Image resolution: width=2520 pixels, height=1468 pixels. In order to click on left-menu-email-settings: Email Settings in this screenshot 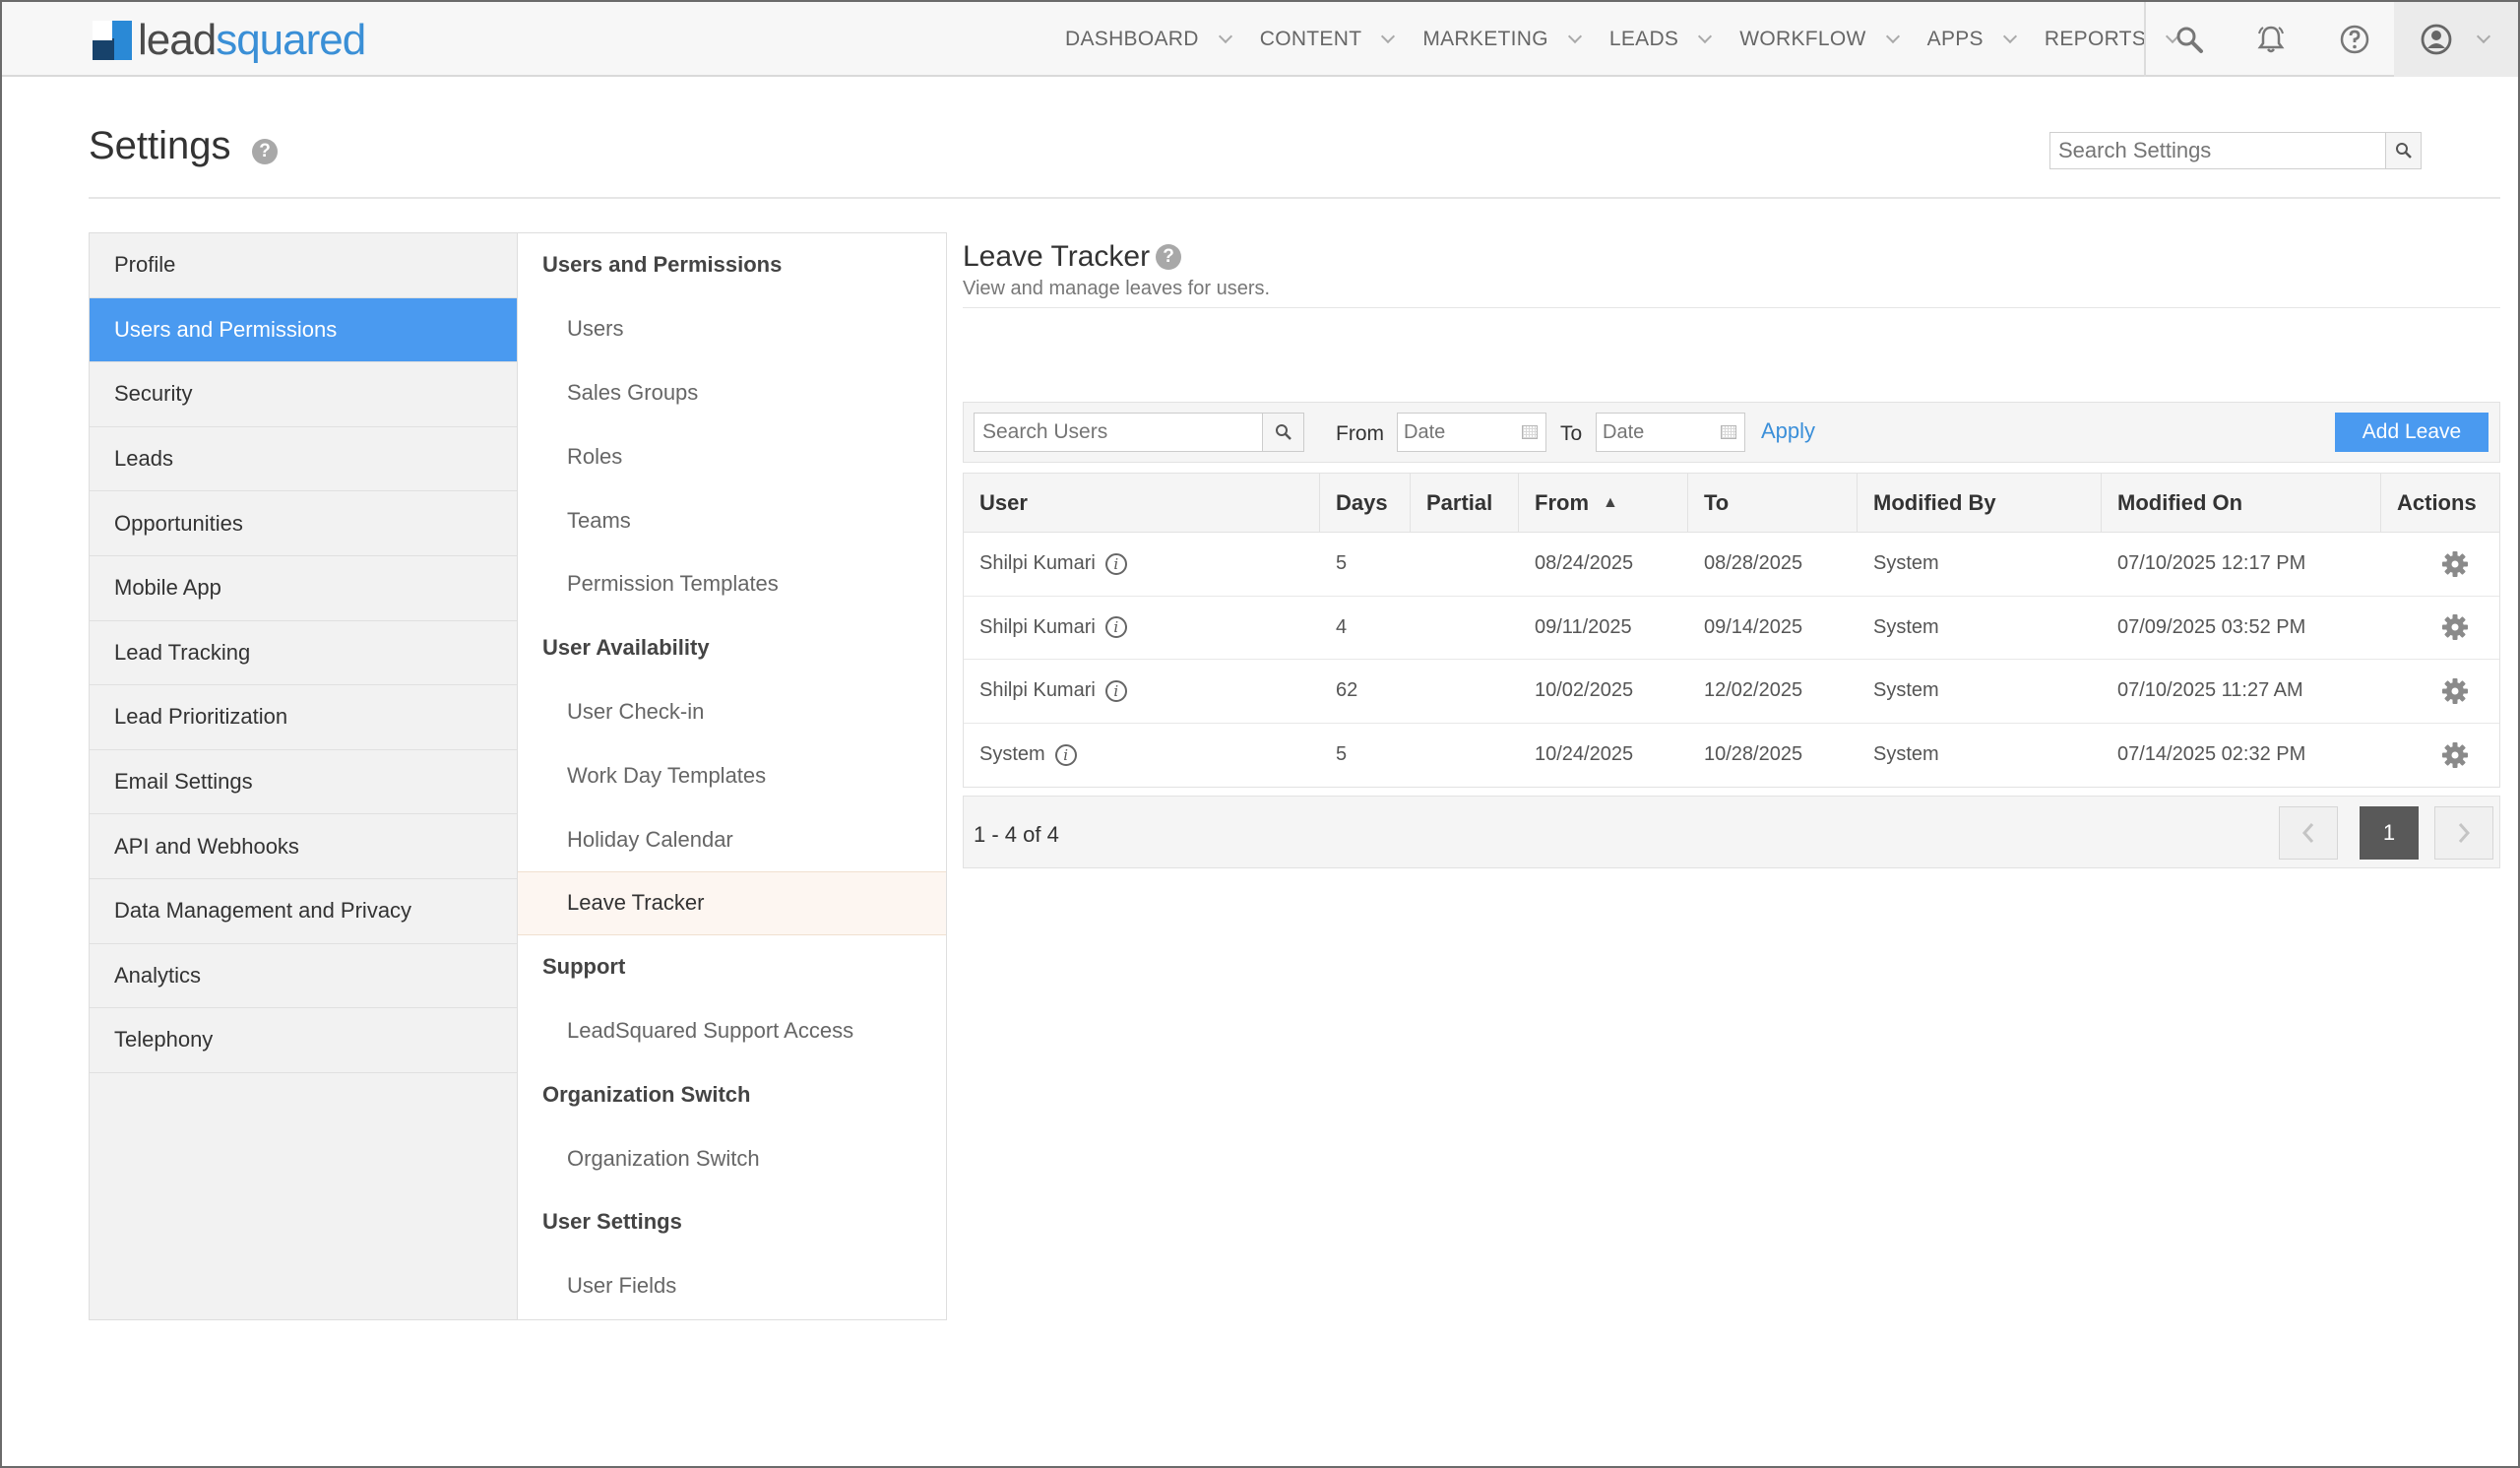, I will do `click(303, 783)`.